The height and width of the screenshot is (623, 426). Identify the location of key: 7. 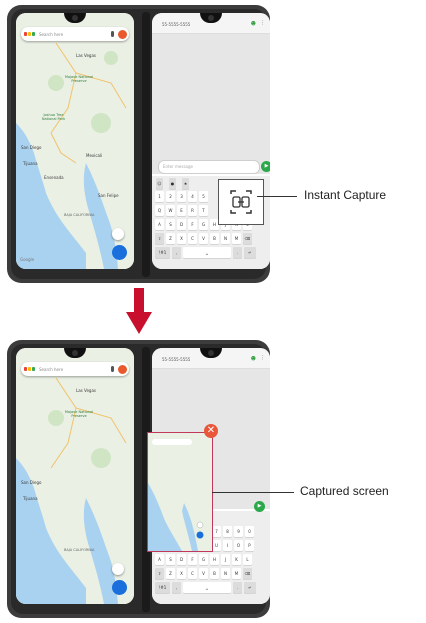
(216, 531).